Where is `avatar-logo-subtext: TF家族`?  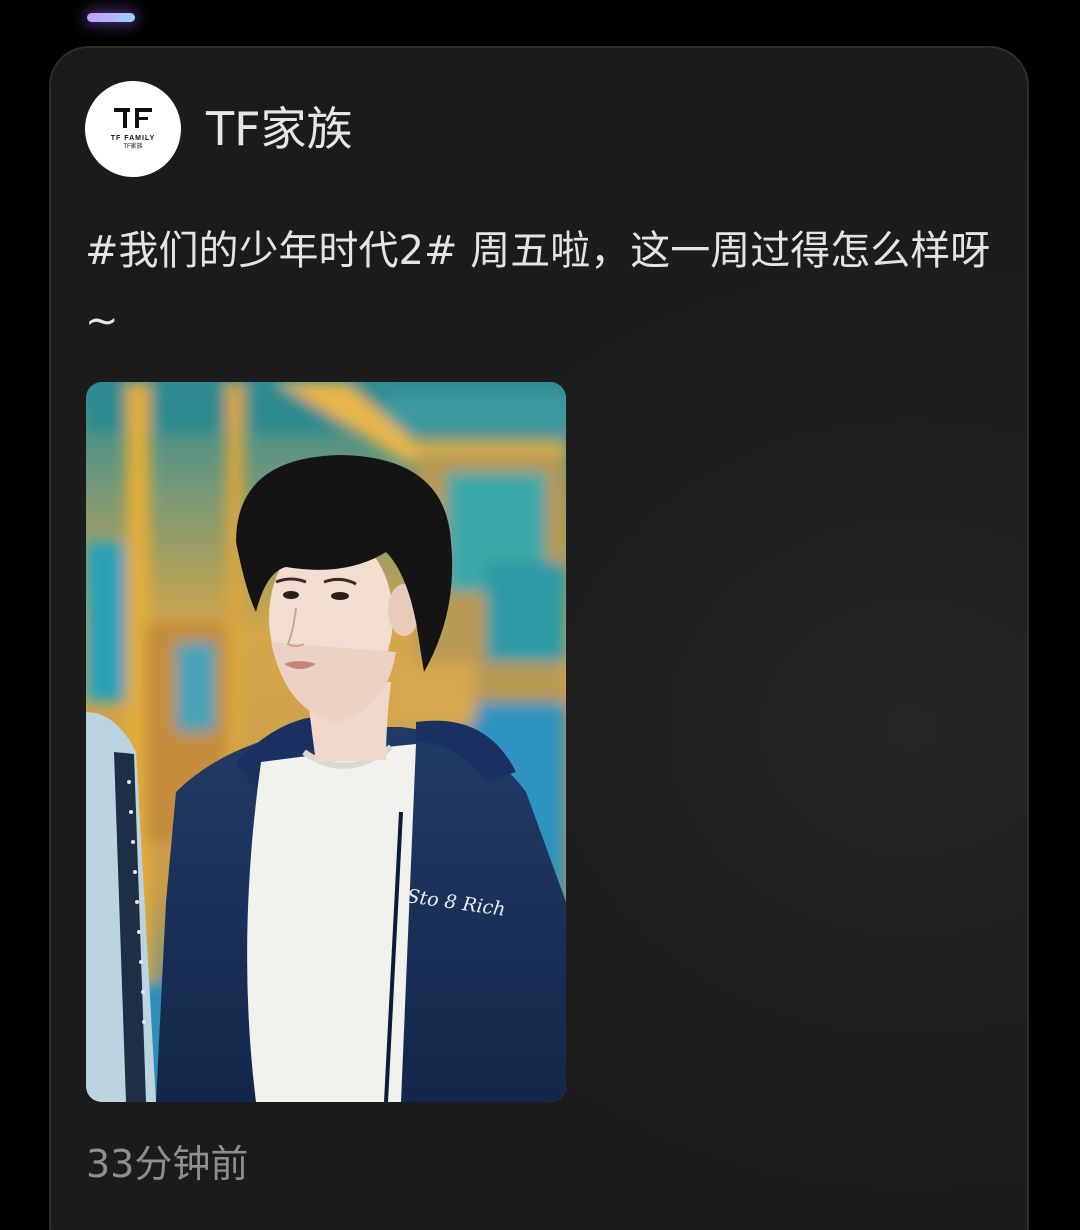
avatar-logo-subtext: TF家族 is located at coordinates (133, 147).